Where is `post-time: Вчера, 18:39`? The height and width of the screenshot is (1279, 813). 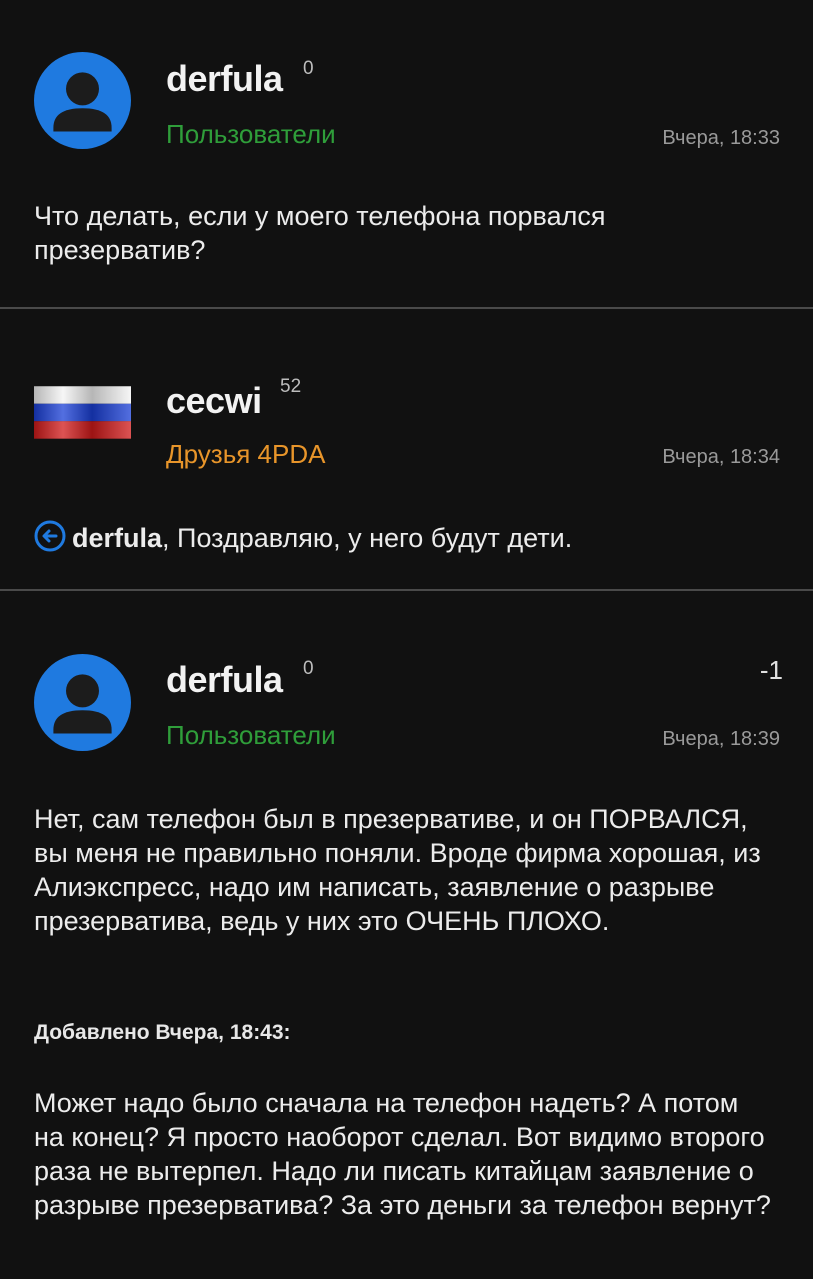
post-time: Вчера, 18:39 is located at coordinates (721, 739).